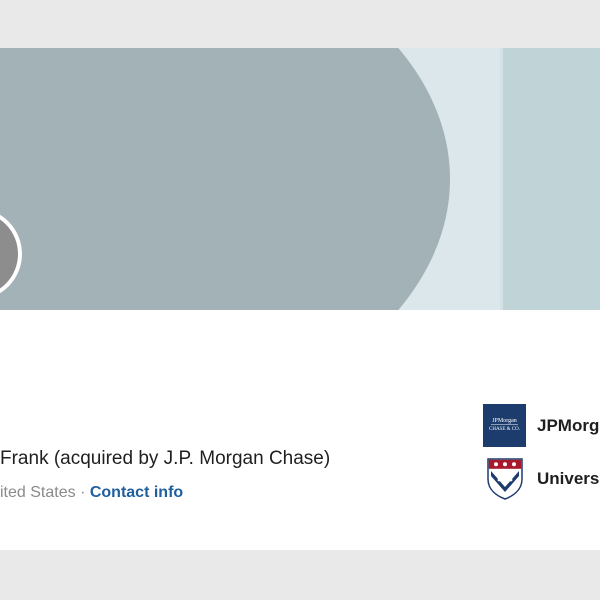 This screenshot has height=600, width=600. I want to click on upenn-shield-icon, so click(504, 478).